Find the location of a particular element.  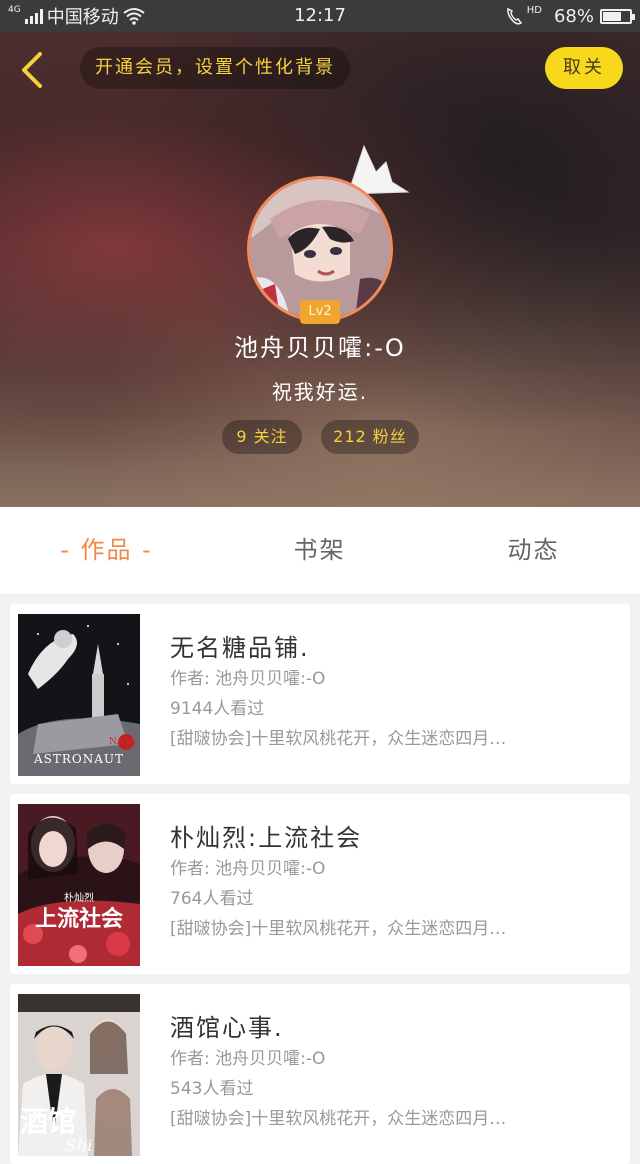

hd-label: HD is located at coordinates (534, 10).